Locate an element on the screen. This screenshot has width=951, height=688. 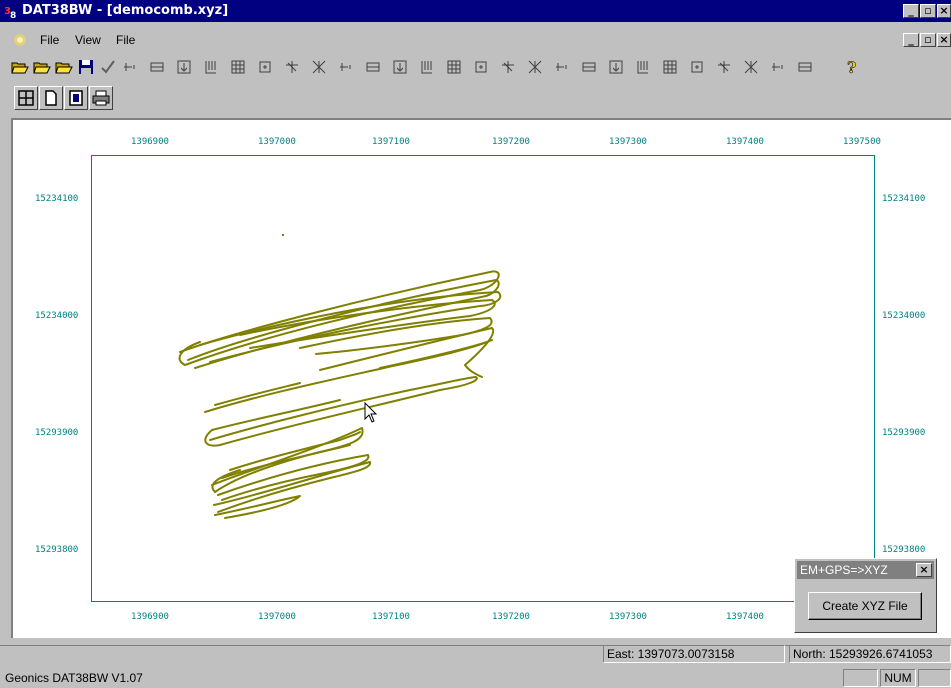
east-coordinate: East: 1397073.0073158 is located at coordinates (694, 654).